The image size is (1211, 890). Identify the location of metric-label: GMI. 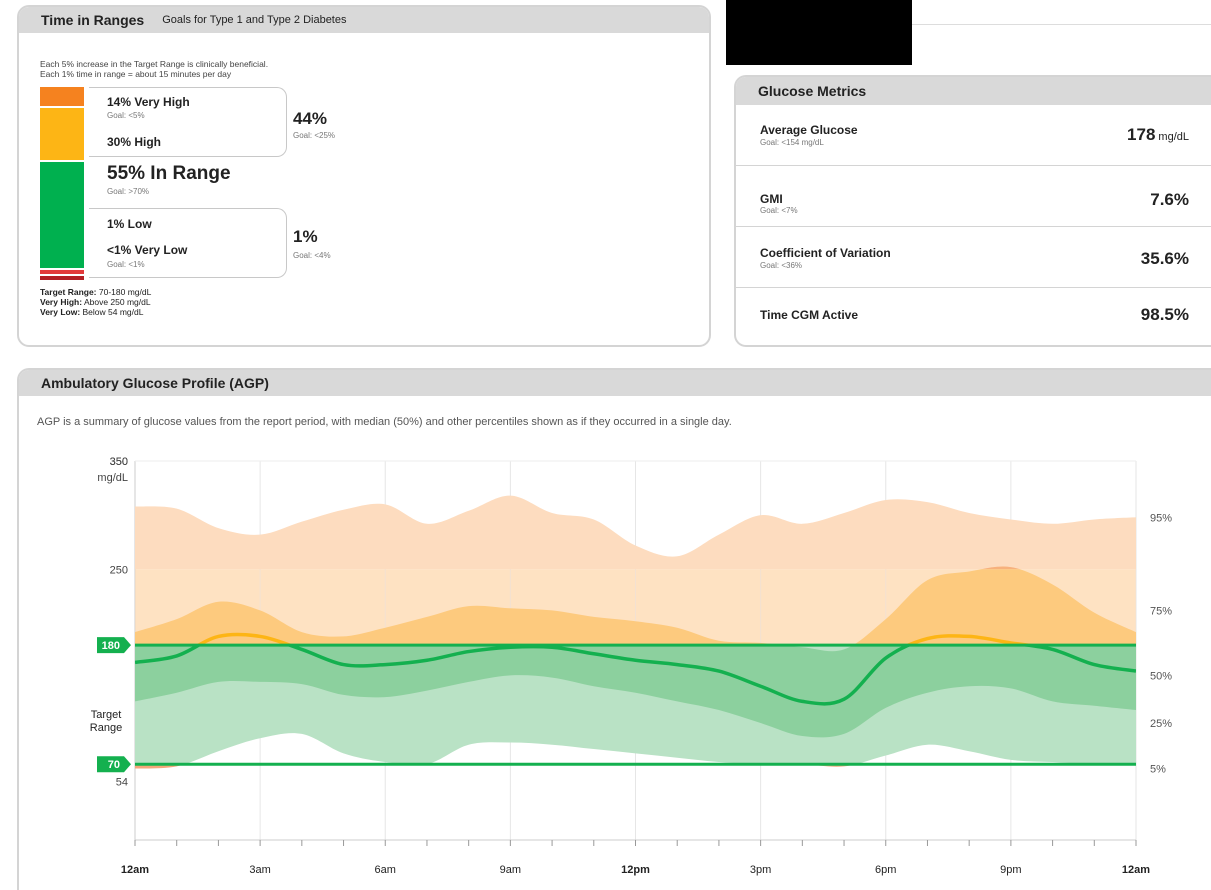
(771, 199).